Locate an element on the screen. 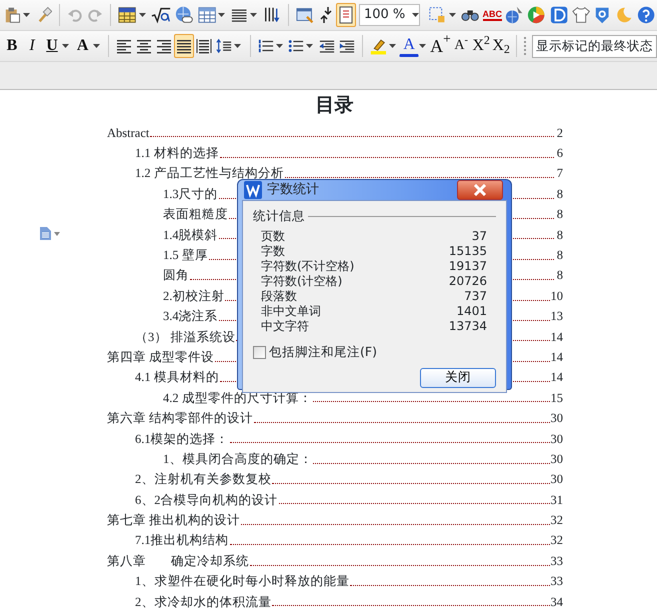  window-icon is located at coordinates (305, 15).